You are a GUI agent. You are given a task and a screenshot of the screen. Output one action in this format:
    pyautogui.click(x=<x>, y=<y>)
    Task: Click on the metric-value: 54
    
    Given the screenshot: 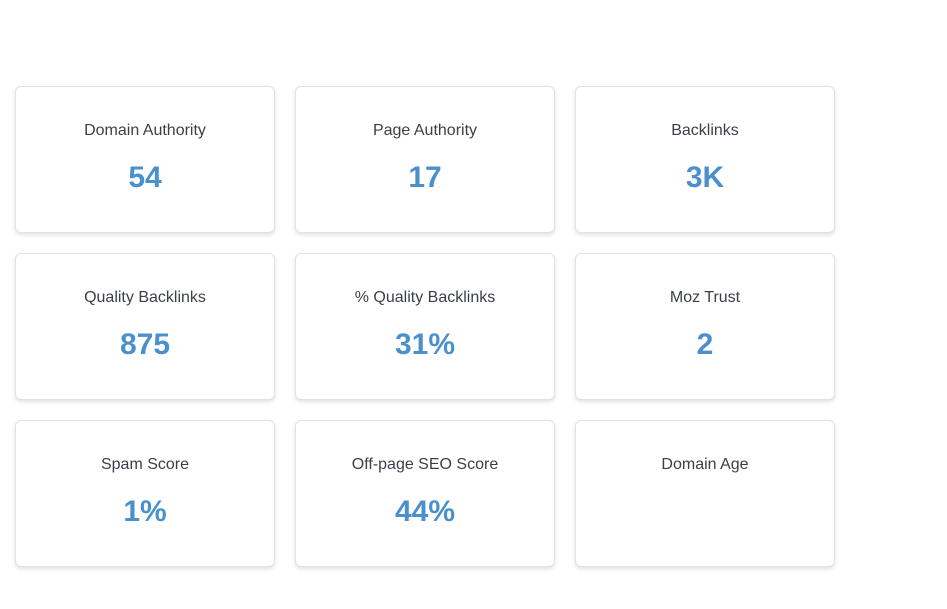 What is the action you would take?
    pyautogui.click(x=145, y=177)
    